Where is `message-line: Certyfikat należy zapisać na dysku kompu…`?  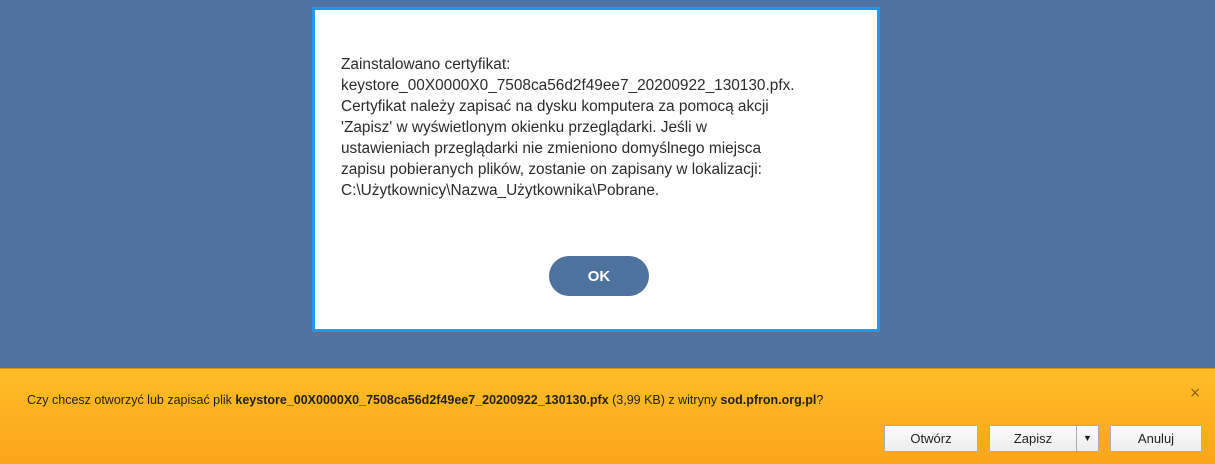
message-line: Certyfikat należy zapisać na dysku kompu… is located at coordinates (555, 106).